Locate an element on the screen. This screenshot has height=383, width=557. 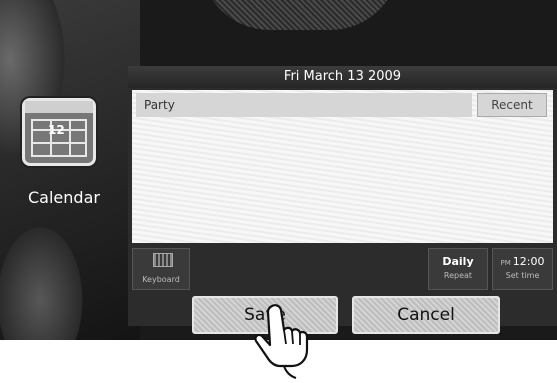
set-time-button: PM 12:00 Set time is located at coordinates (522, 269).